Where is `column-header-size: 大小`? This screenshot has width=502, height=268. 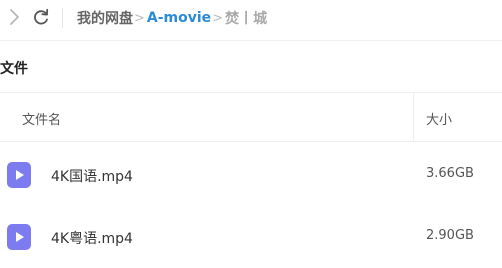 column-header-size: 大小 is located at coordinates (439, 118).